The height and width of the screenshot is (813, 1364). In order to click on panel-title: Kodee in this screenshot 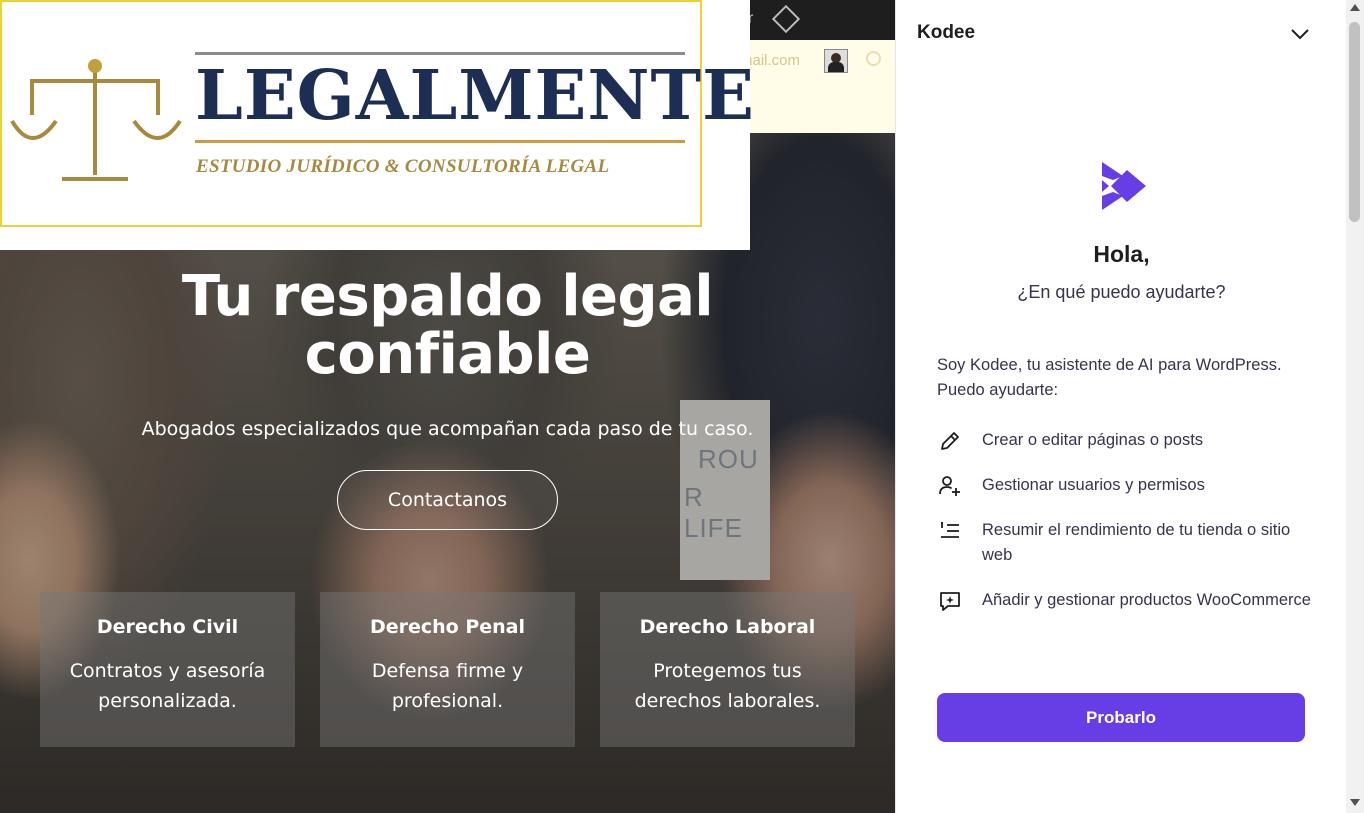, I will do `click(946, 32)`.